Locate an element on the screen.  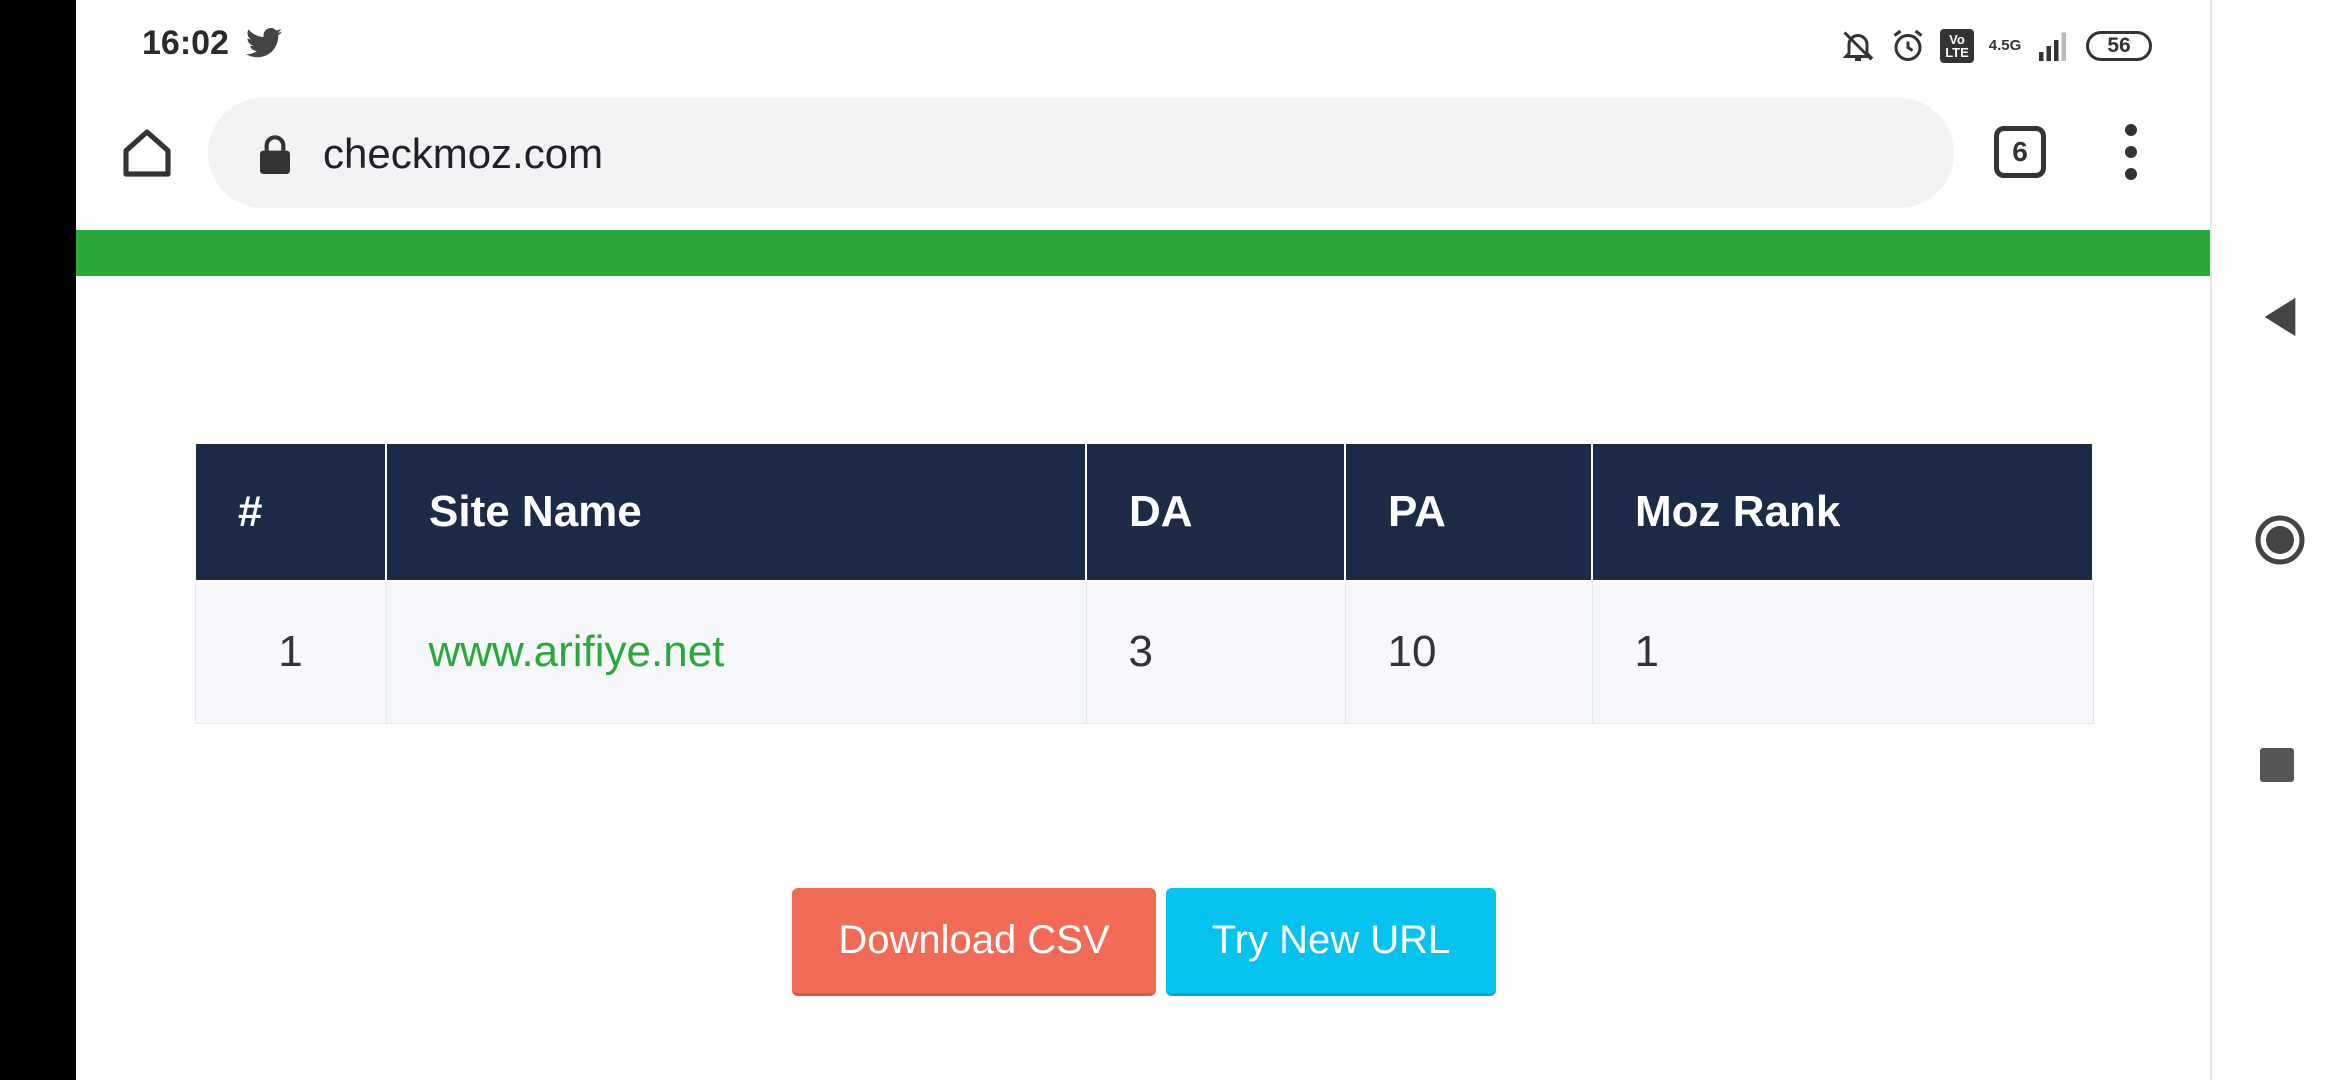
site-header-bar is located at coordinates (1143, 253).